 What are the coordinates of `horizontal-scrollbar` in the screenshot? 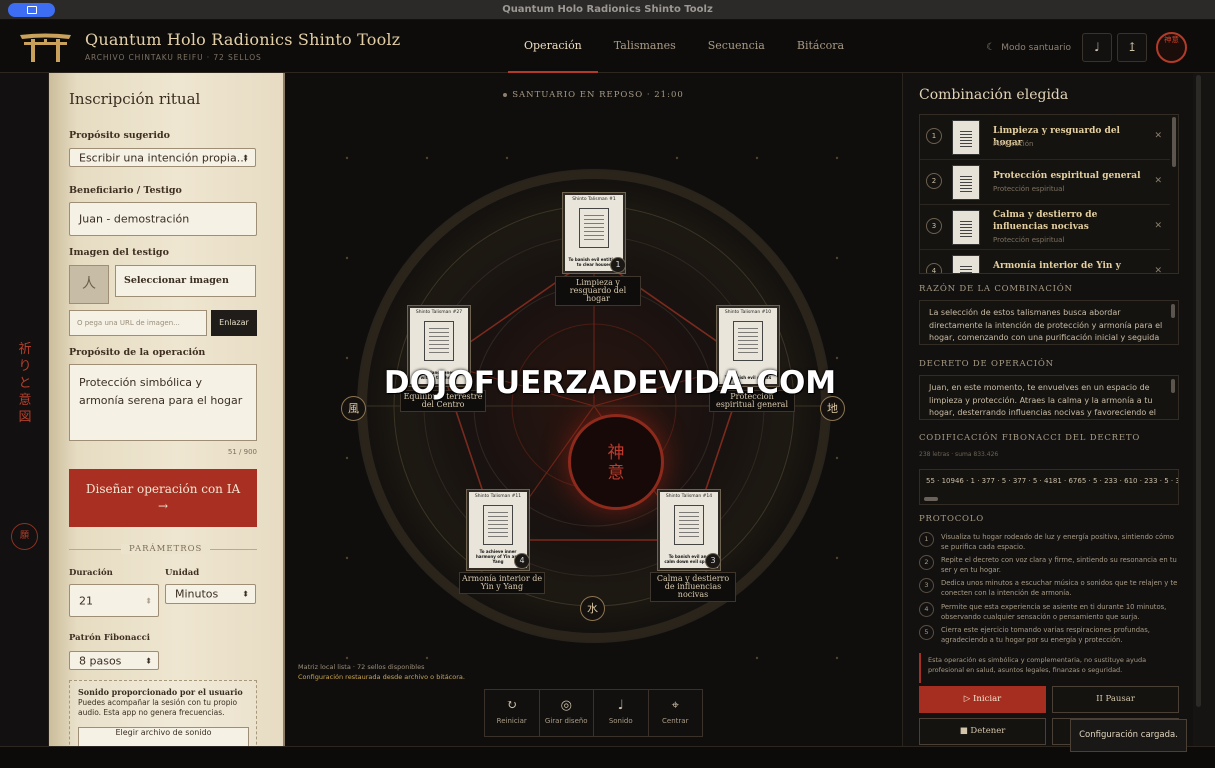 It's located at (931, 499).